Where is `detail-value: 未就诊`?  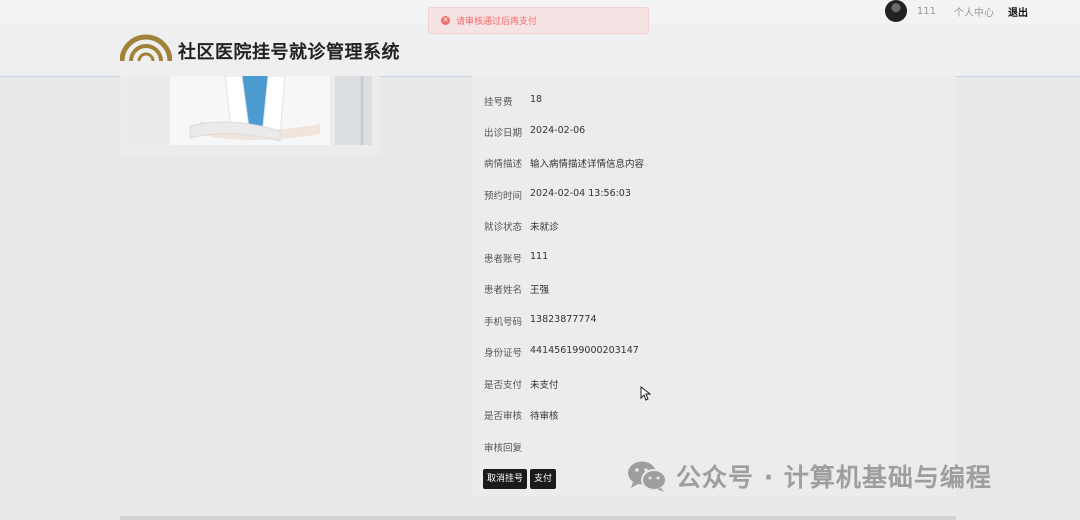 detail-value: 未就诊 is located at coordinates (544, 227).